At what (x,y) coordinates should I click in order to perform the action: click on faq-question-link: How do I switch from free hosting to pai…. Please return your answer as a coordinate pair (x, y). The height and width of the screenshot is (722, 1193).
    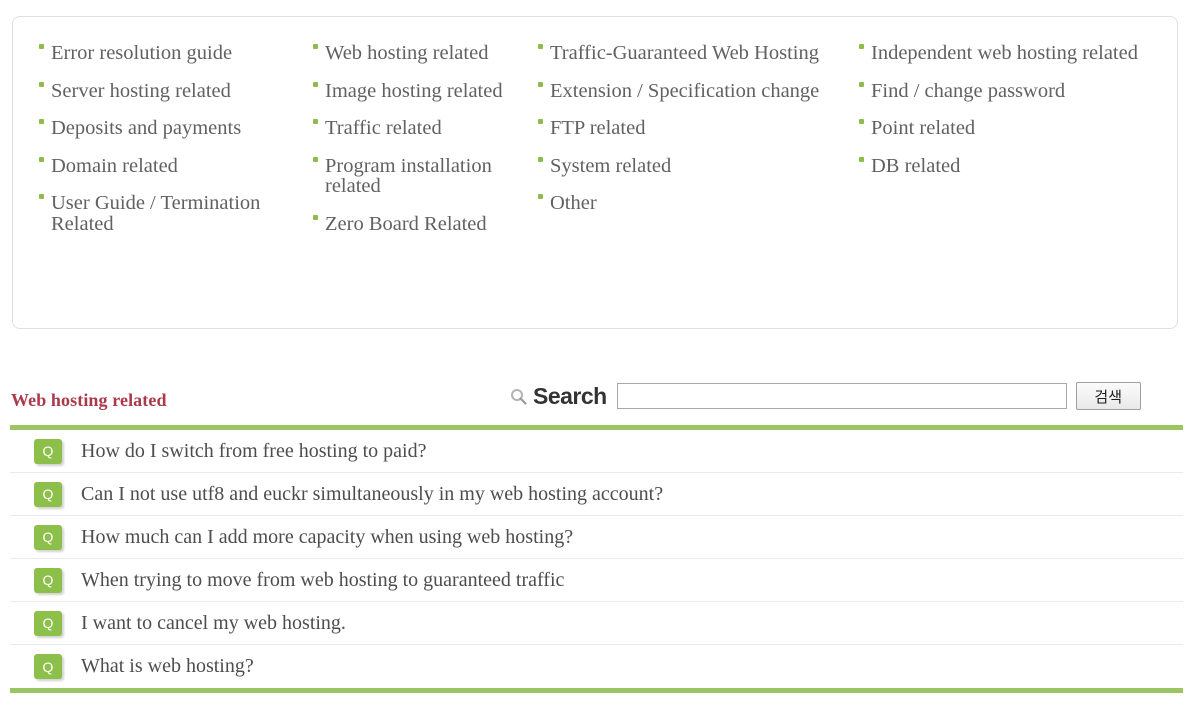
    Looking at the image, I should click on (253, 451).